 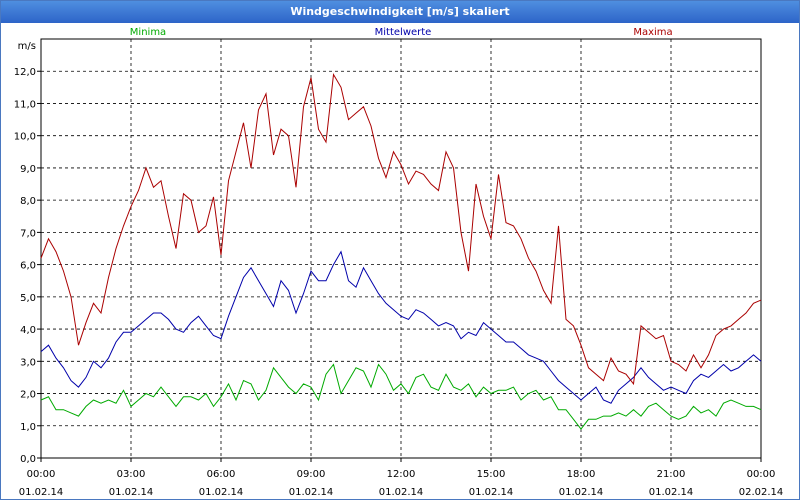 I want to click on y-tick-label: 4,0, so click(x=28, y=330).